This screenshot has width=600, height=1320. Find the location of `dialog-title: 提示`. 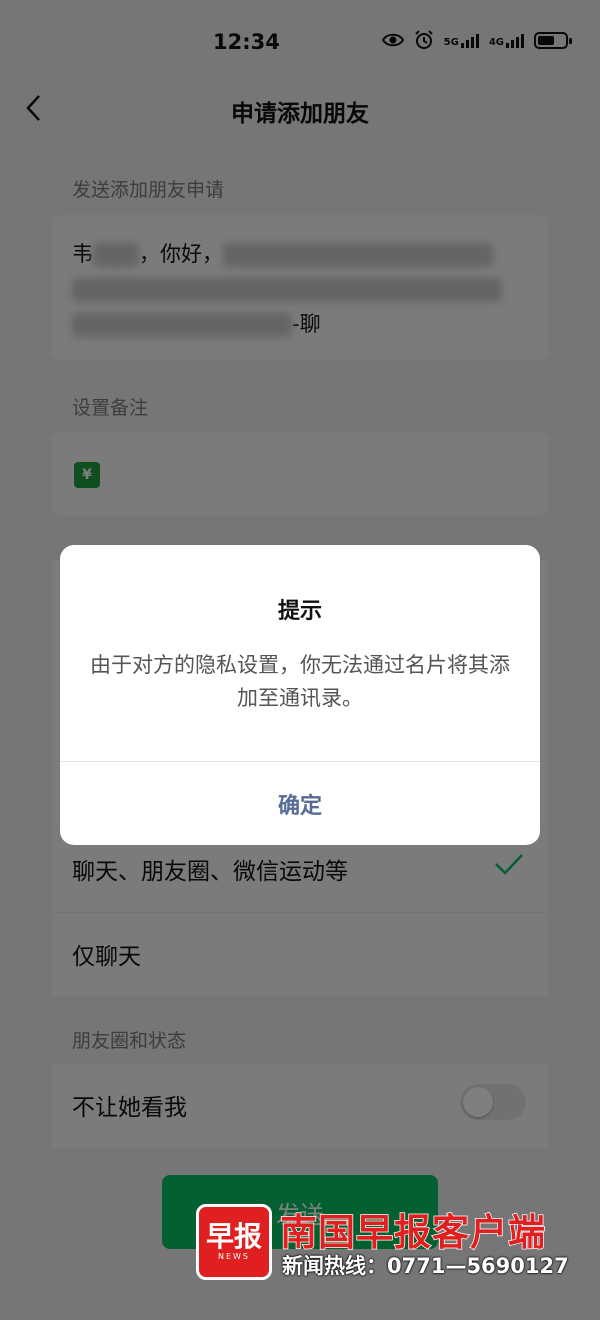

dialog-title: 提示 is located at coordinates (299, 611).